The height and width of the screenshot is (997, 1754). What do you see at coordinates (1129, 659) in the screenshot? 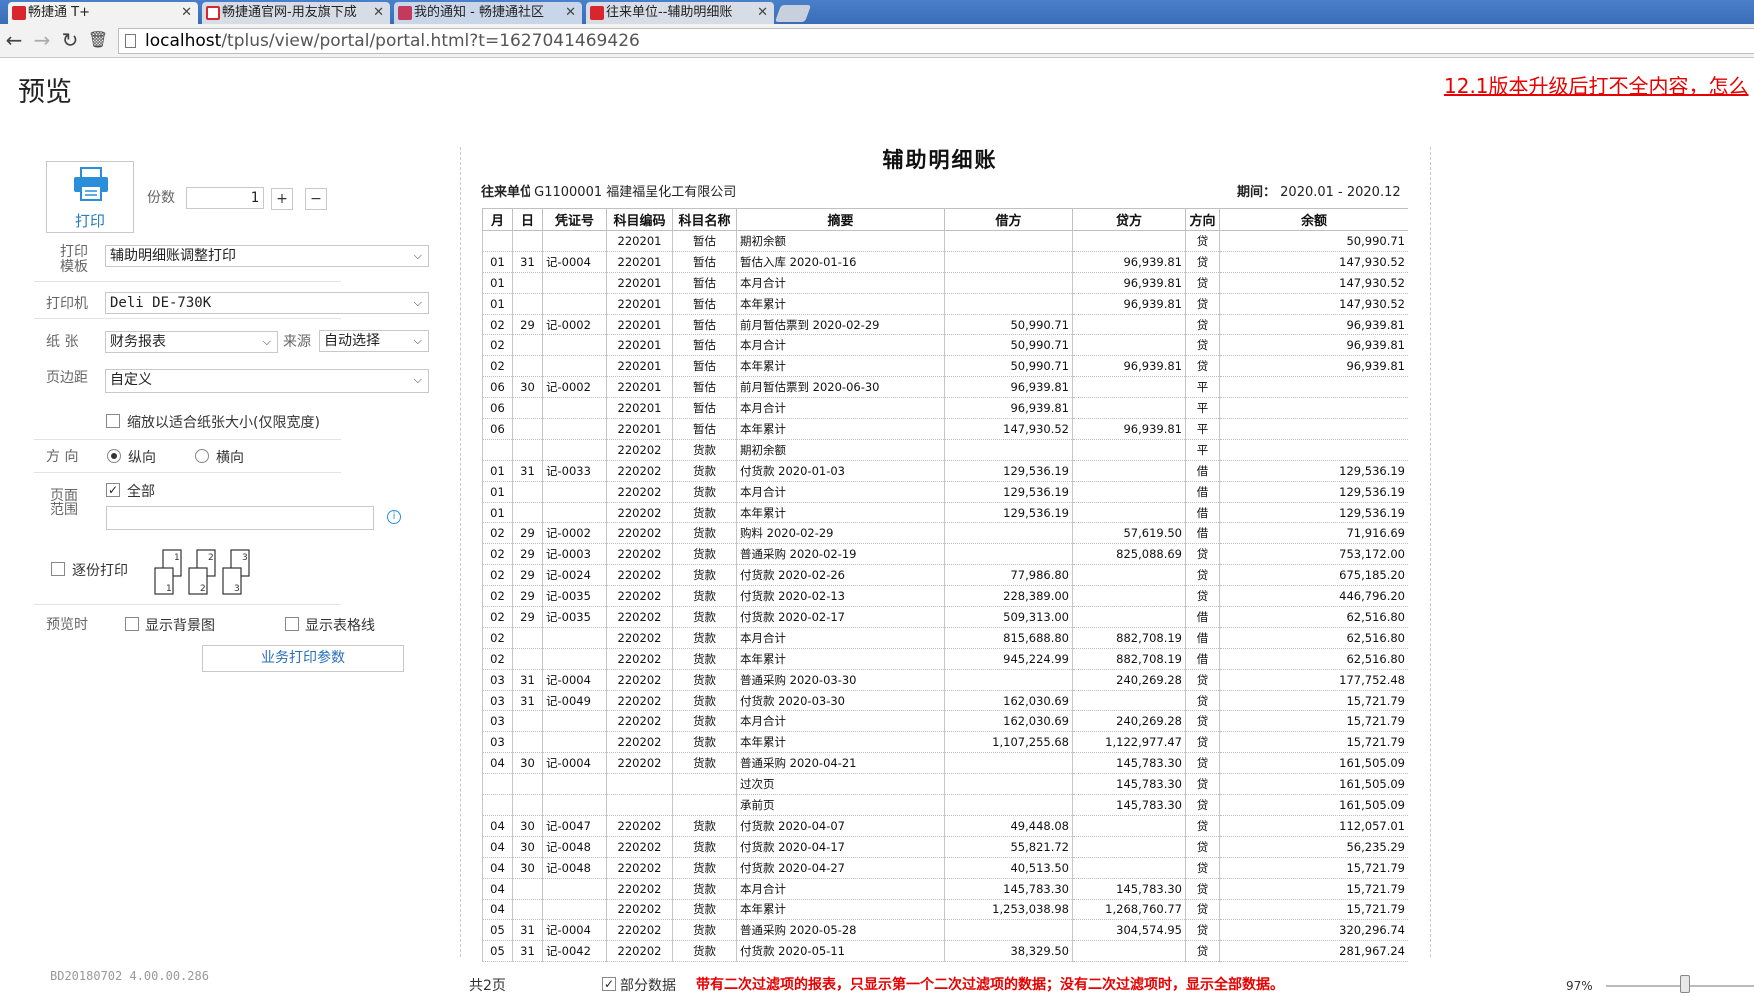
I see `table-cell: 882,708.19` at bounding box center [1129, 659].